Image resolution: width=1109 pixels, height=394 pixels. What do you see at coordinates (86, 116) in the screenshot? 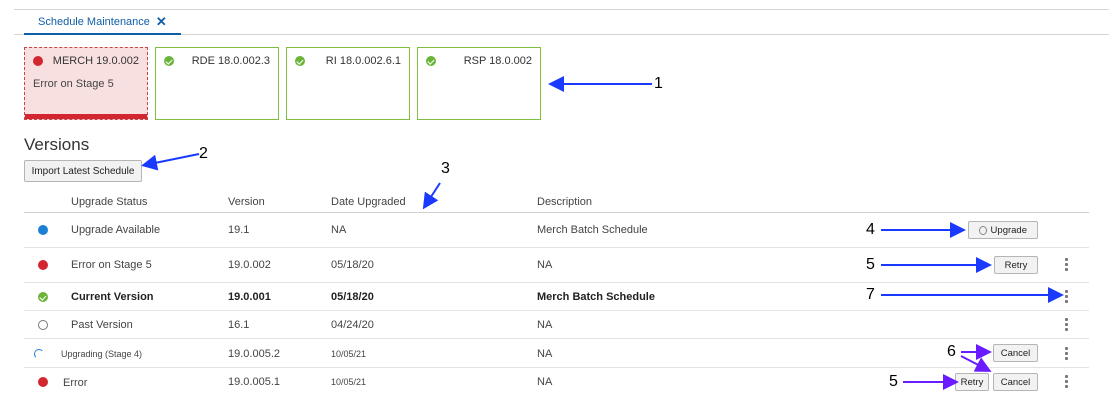
I see `error-bar` at bounding box center [86, 116].